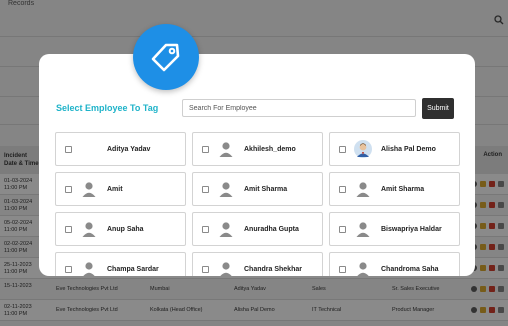  What do you see at coordinates (129, 149) in the screenshot?
I see `employee-name: Aditya Yadav` at bounding box center [129, 149].